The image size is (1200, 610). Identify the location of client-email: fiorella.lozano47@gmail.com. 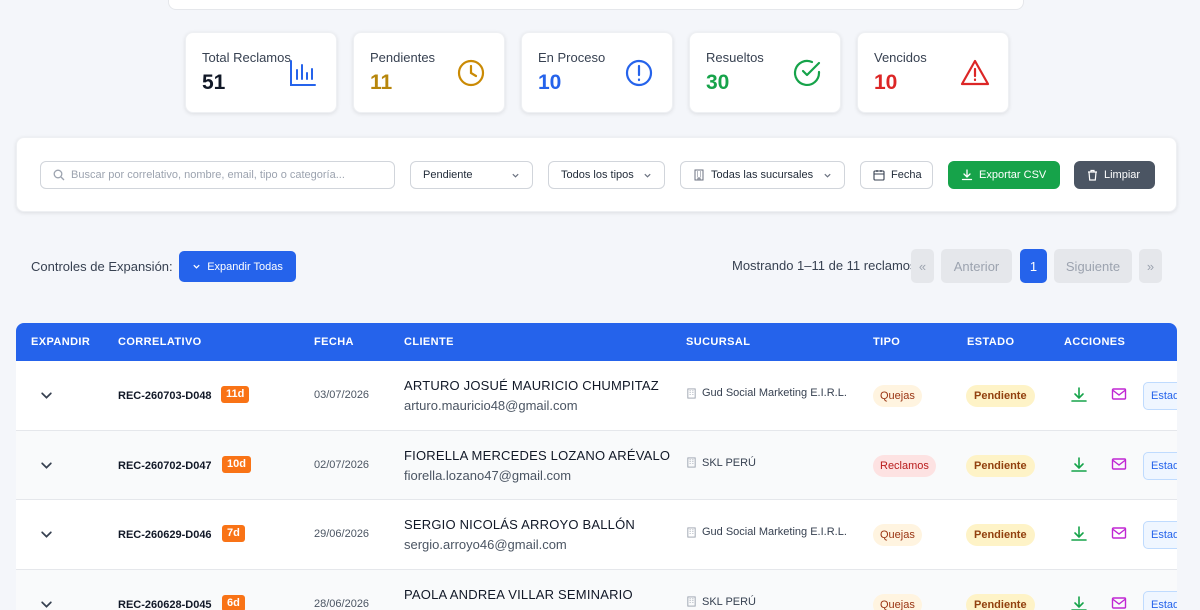
(488, 475).